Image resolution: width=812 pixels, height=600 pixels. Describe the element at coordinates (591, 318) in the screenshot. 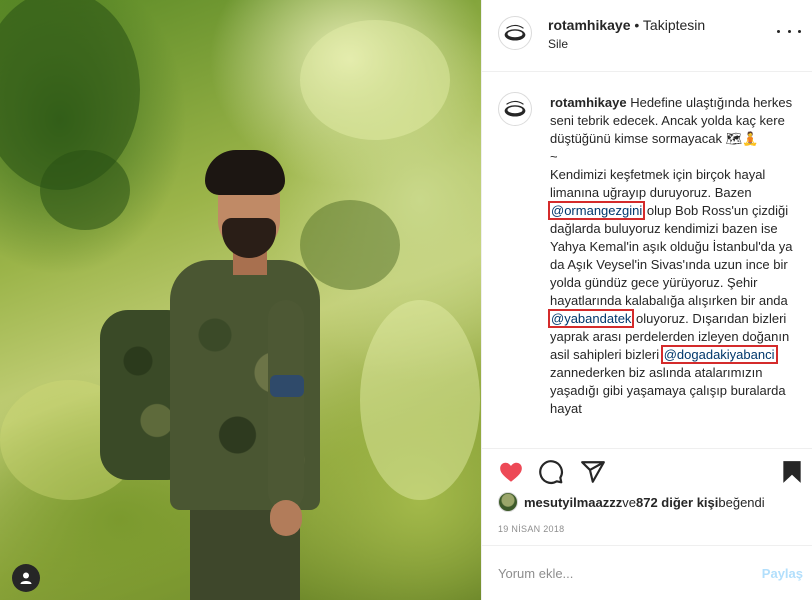

I see `mention-link: @yabandatek` at that location.